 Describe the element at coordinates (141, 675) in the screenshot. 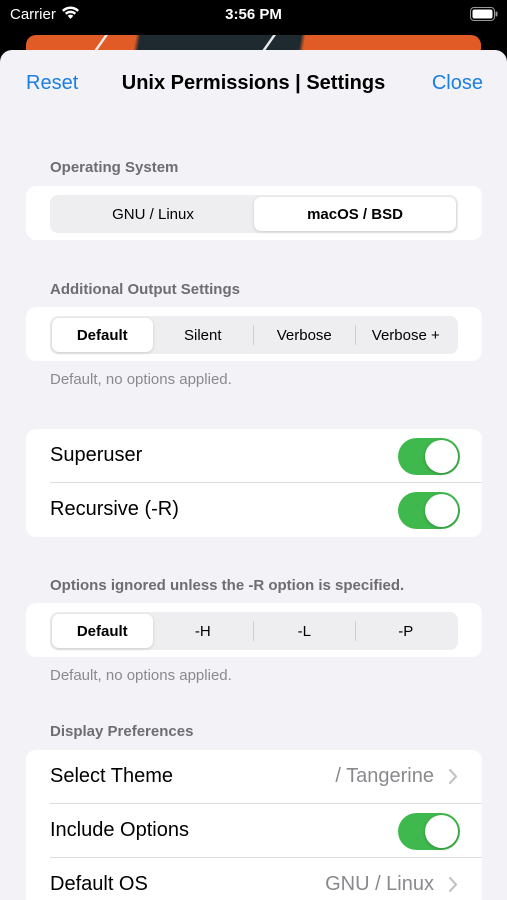

I see `recursive-options-footer: Default, no options applied.` at that location.